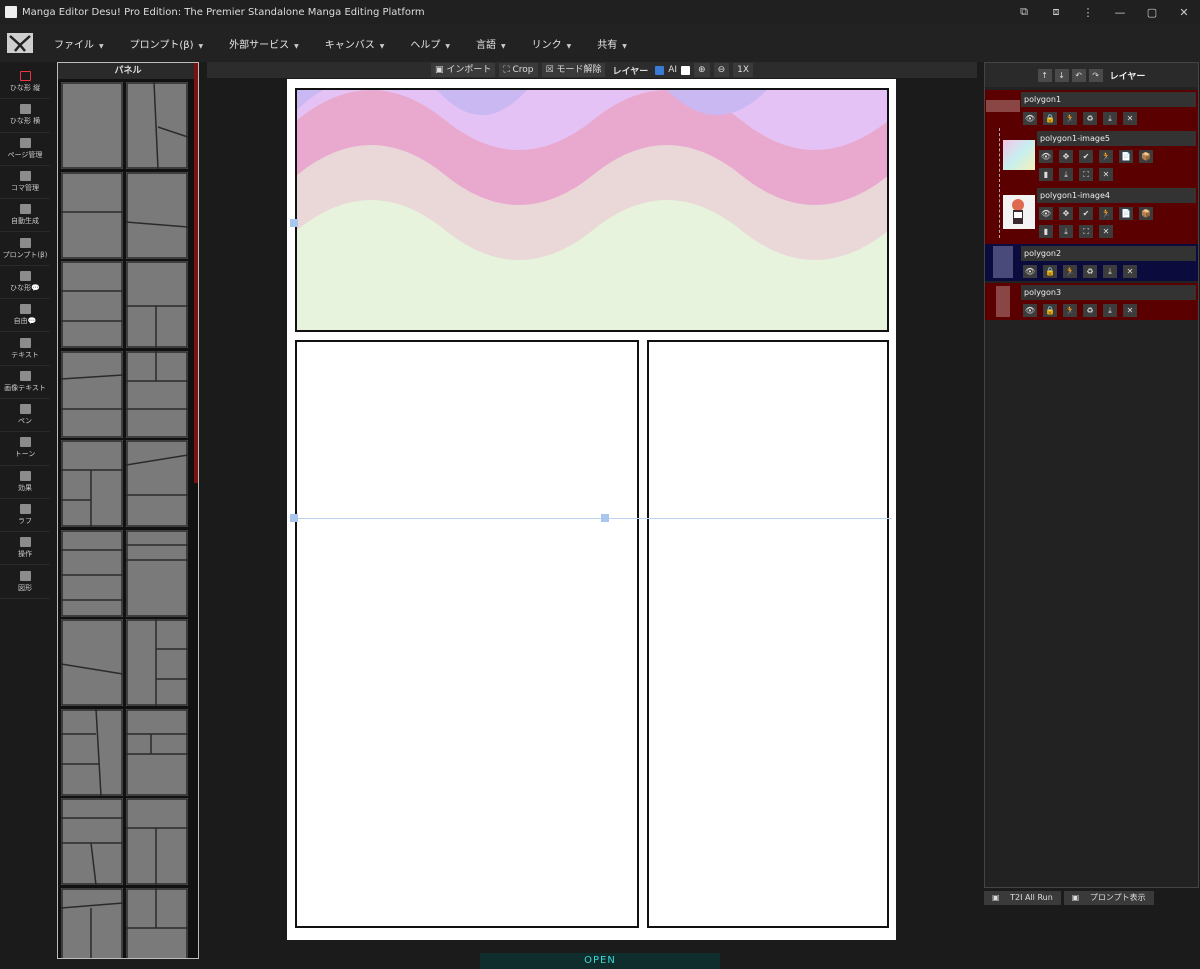  I want to click on t2i-all-run-button: ▣ T2I All Run, so click(1022, 898).